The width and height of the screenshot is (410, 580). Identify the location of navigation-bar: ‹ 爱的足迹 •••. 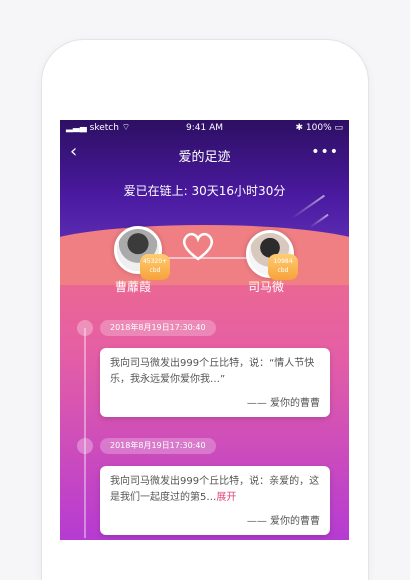
(204, 153).